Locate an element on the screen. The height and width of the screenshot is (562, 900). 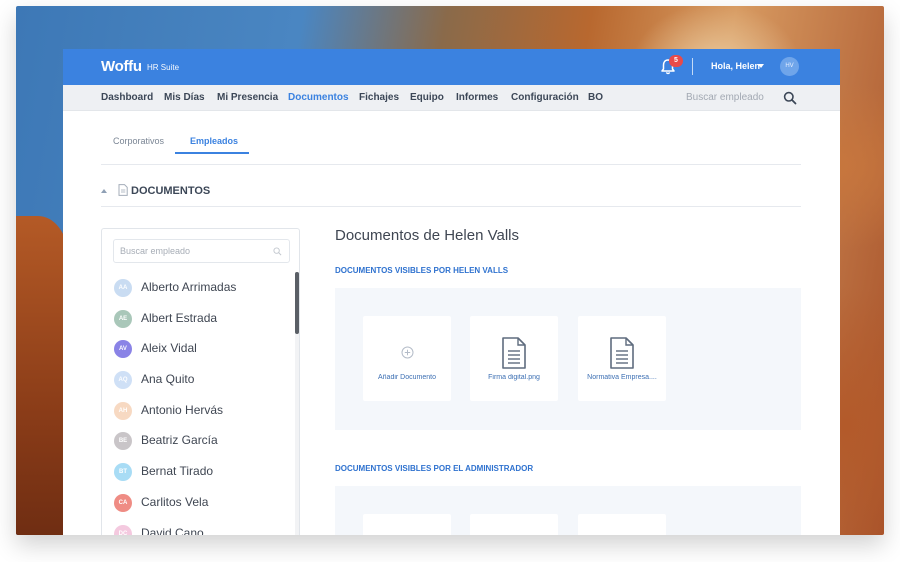
nav-search-input: Buscar empleado is located at coordinates (725, 97).